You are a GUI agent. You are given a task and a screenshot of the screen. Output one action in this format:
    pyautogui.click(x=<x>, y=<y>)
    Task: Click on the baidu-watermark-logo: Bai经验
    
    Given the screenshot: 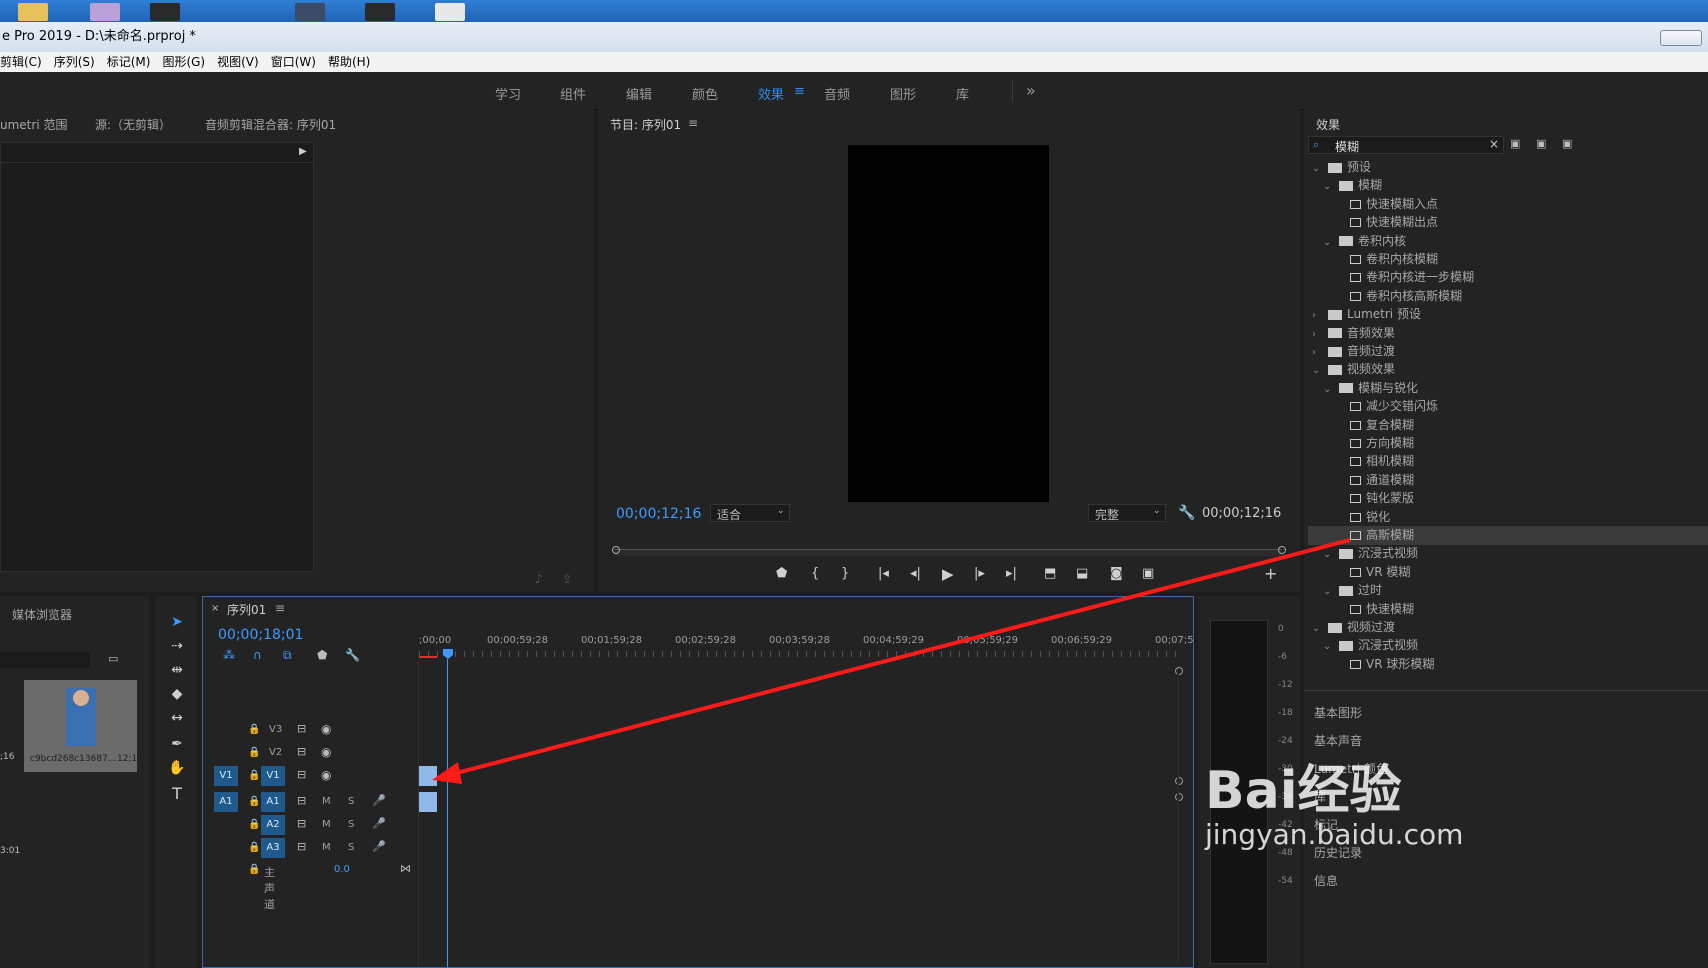 What is the action you would take?
    pyautogui.click(x=1303, y=791)
    